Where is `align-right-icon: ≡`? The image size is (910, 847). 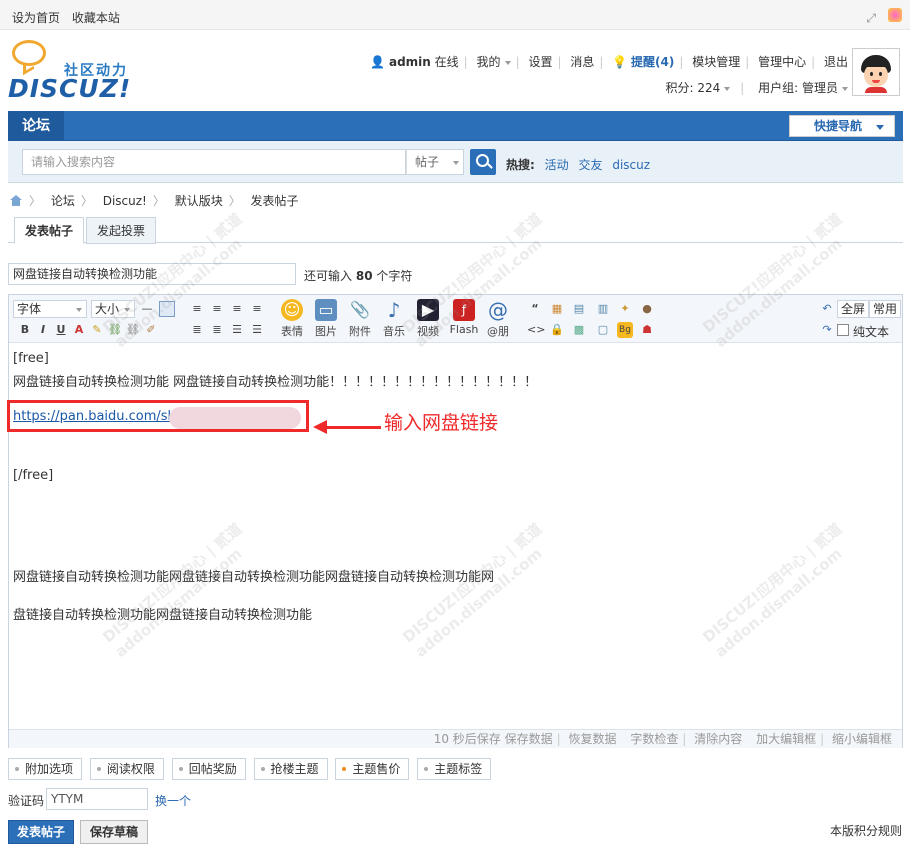 align-right-icon: ≡ is located at coordinates (257, 309).